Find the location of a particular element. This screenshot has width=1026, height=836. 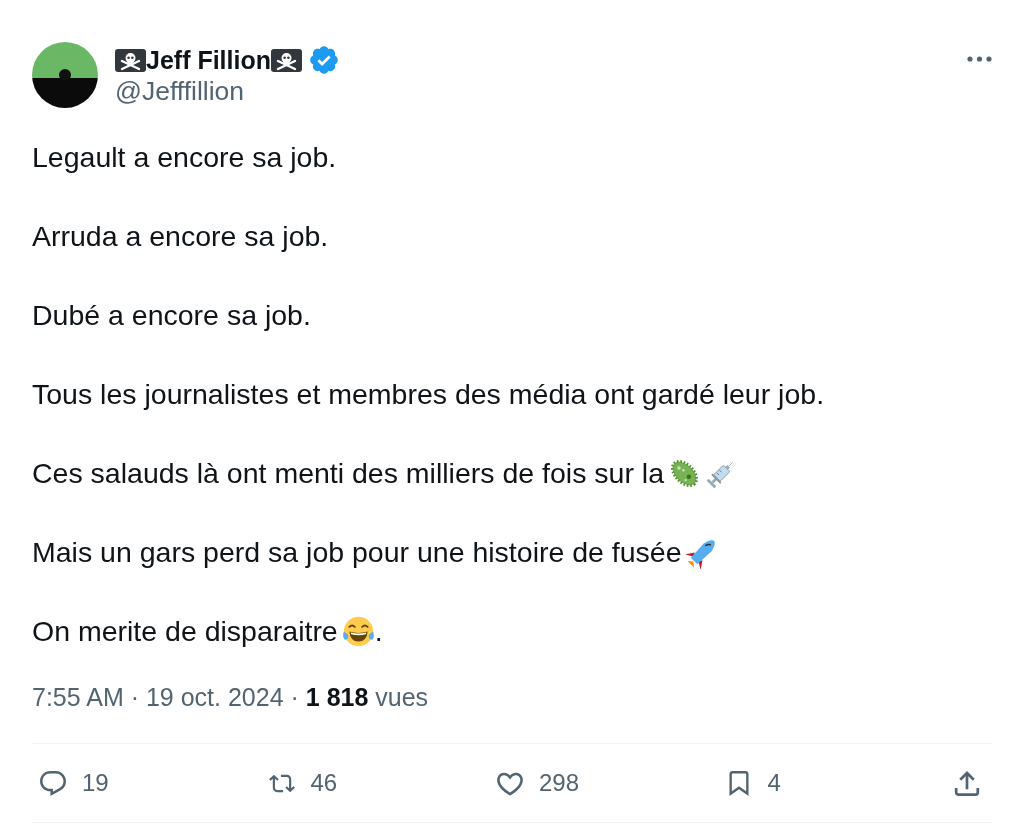

username: @Jefffillion is located at coordinates (180, 91).